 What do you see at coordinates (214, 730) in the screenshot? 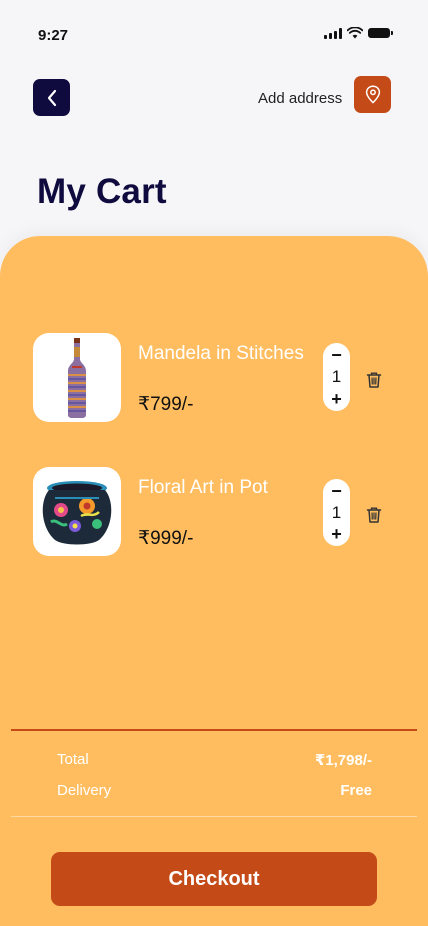
I see `summary-divider` at bounding box center [214, 730].